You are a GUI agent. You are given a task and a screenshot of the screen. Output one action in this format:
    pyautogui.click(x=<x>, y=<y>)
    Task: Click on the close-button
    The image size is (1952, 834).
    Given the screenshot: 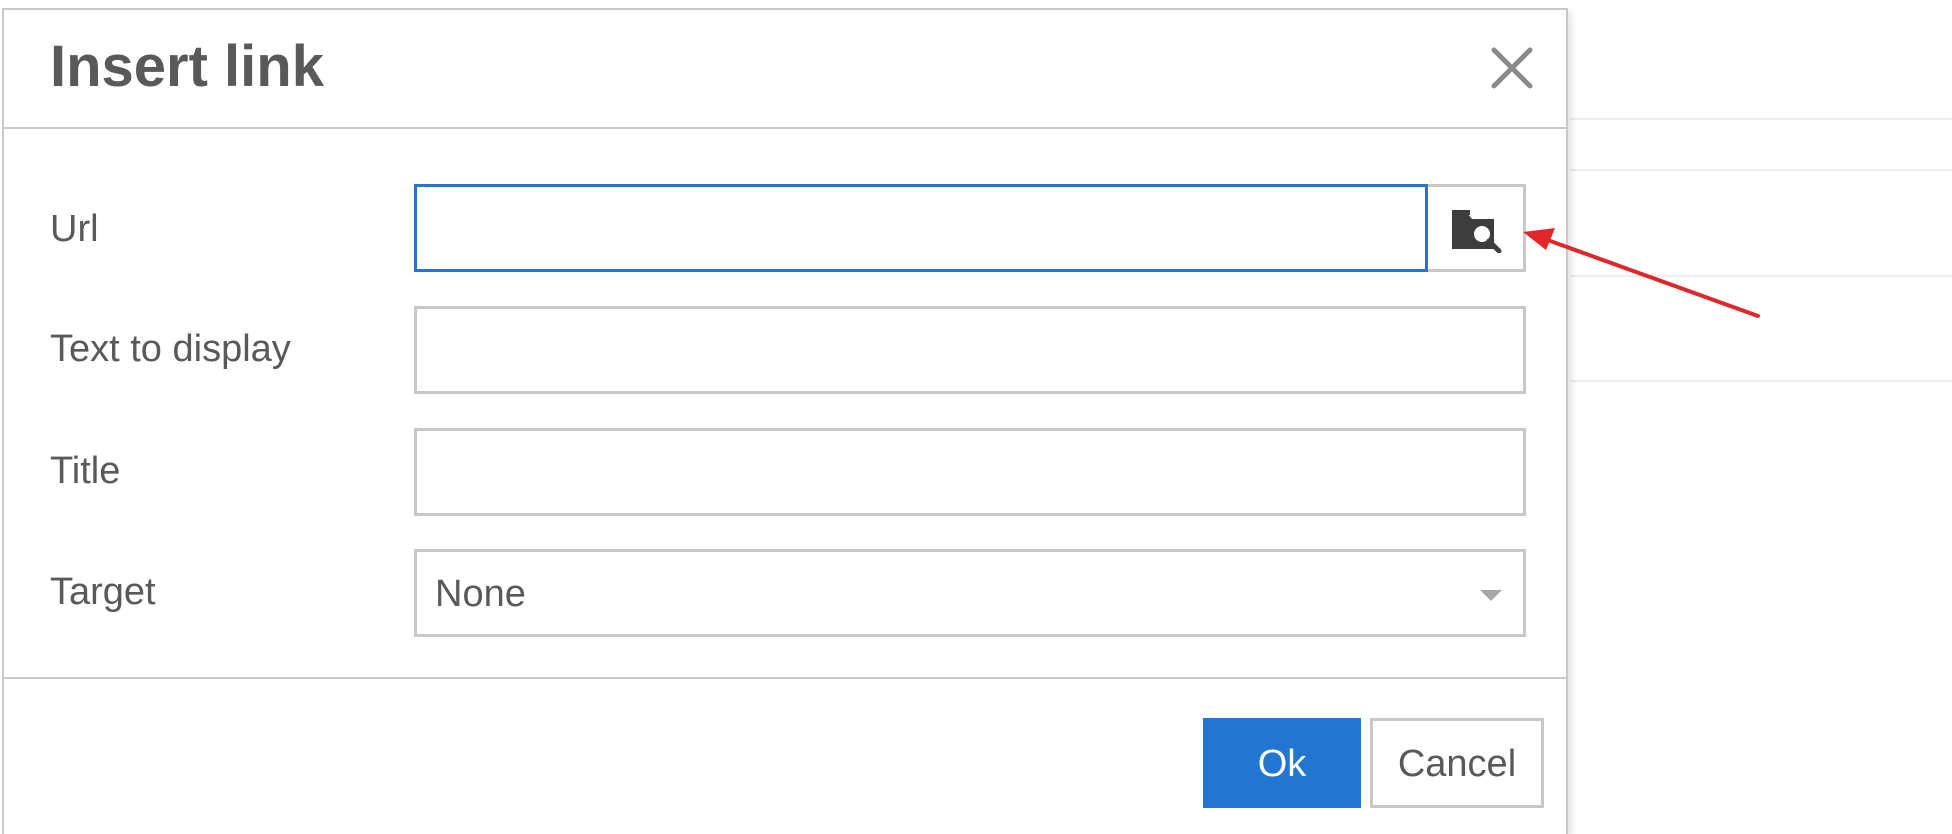 What is the action you would take?
    pyautogui.click(x=1512, y=68)
    